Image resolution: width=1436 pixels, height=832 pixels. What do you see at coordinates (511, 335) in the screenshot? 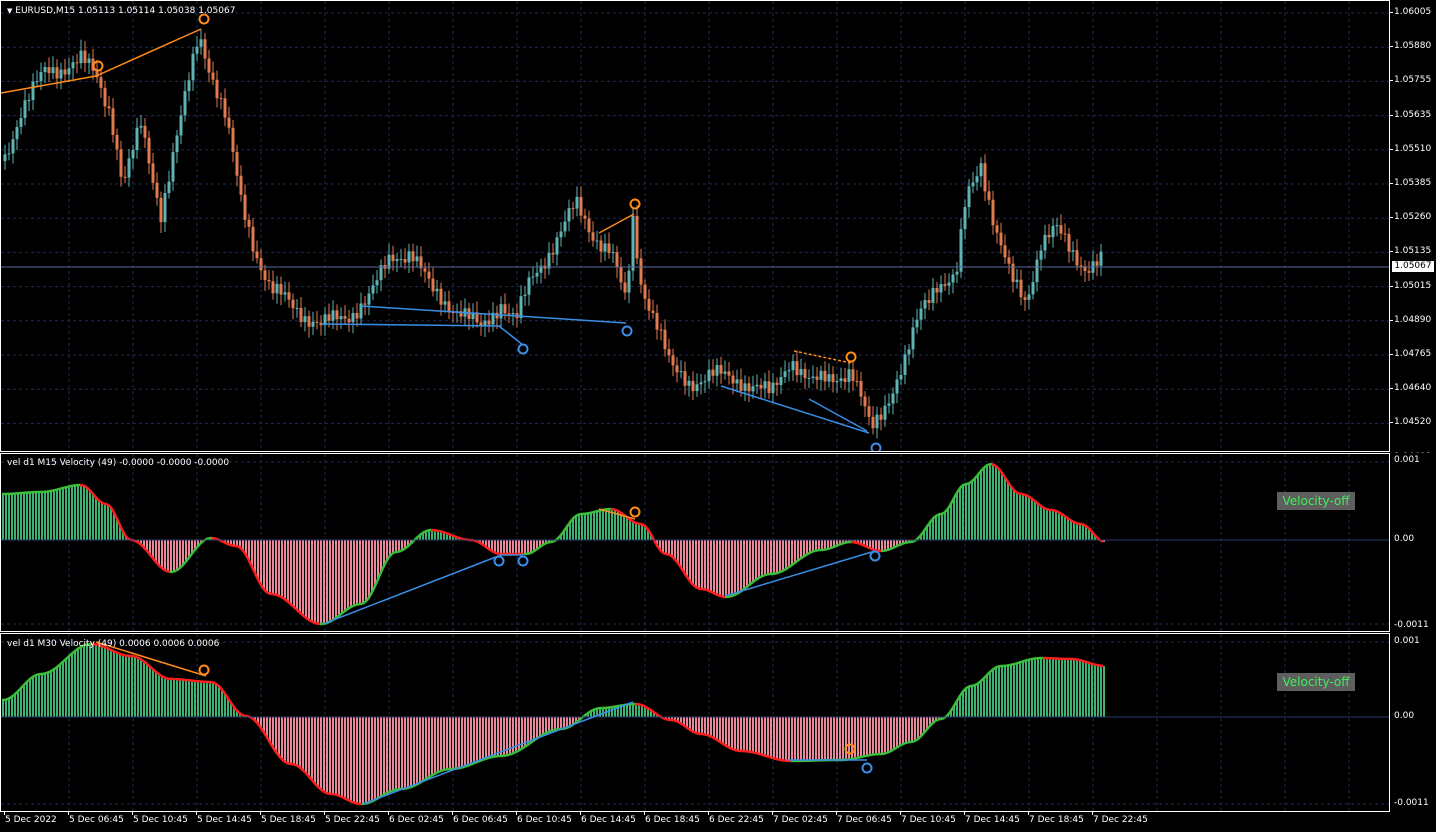
I see `divergence-line` at bounding box center [511, 335].